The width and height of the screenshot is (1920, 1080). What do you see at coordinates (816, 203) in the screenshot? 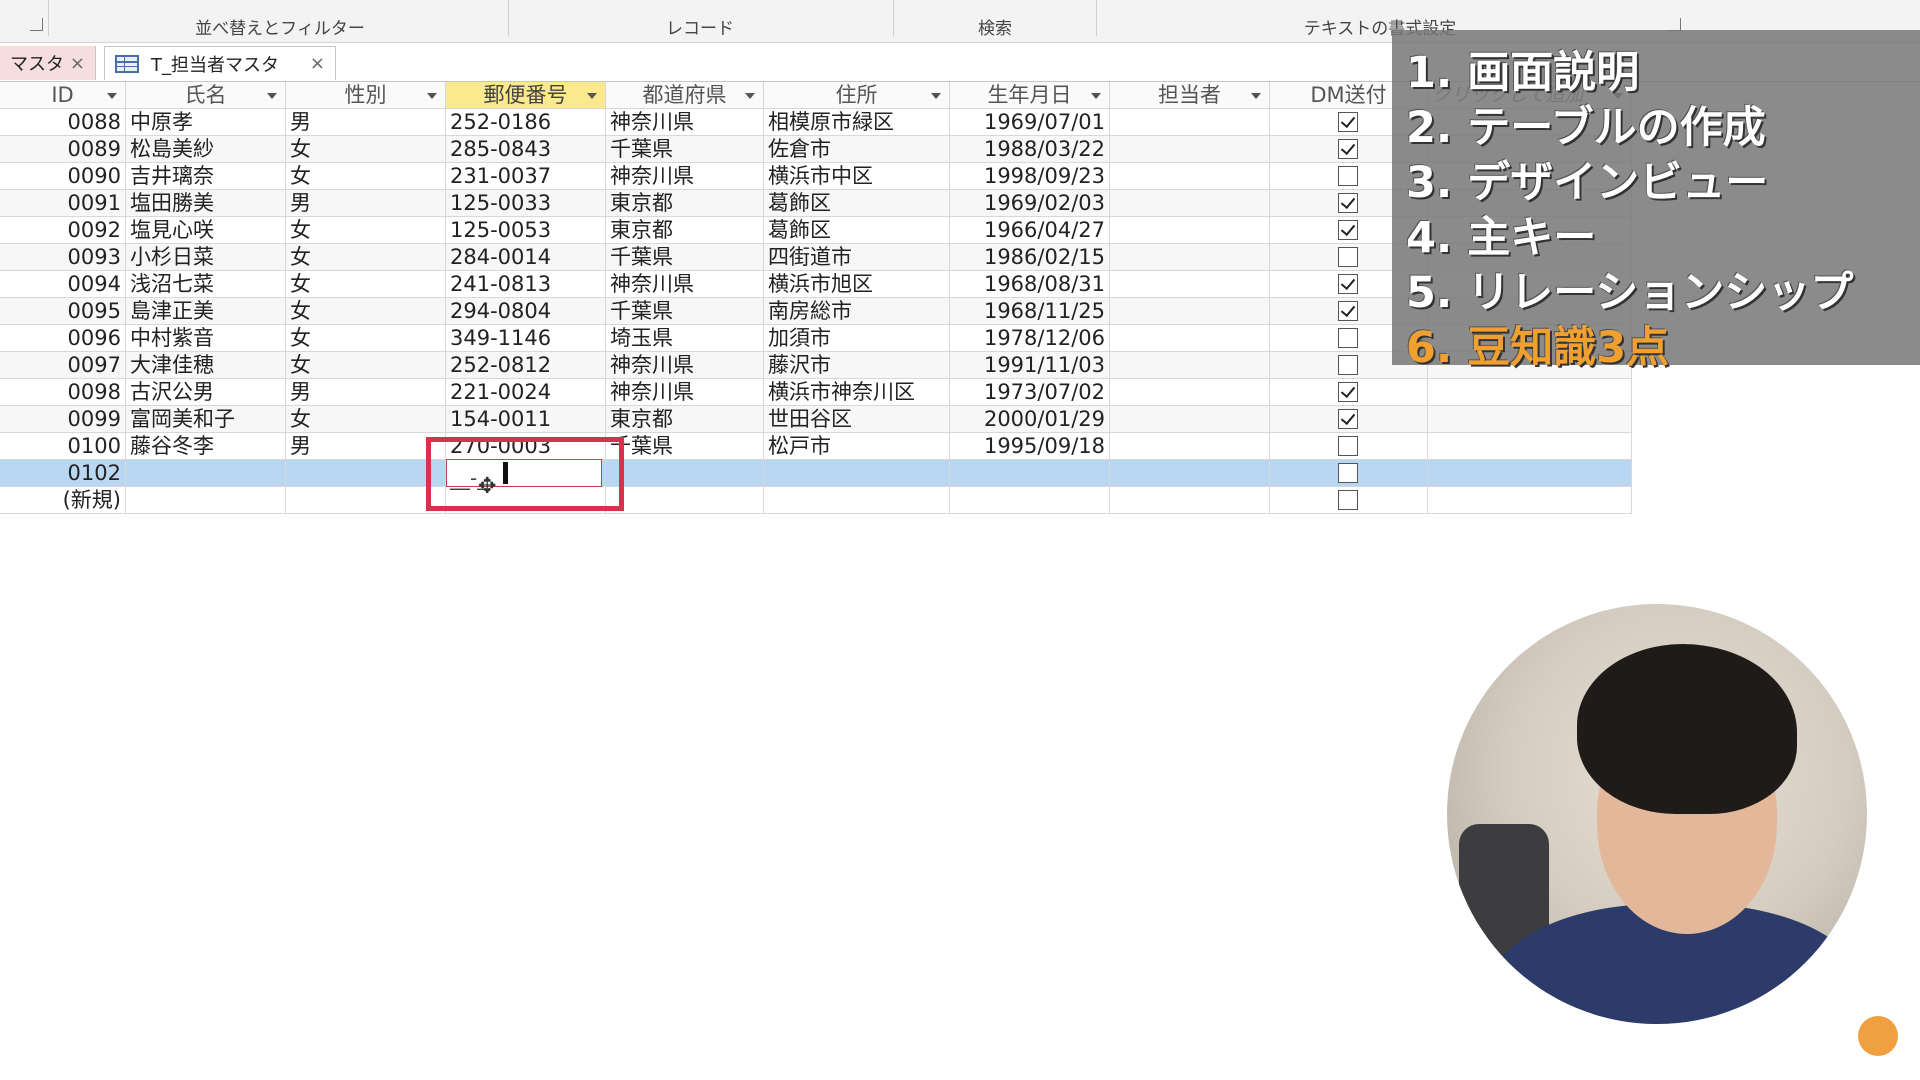
I see `table-row: 0091 塩田勝美男 125-0033 東京都 葛飾区 1969/02/03` at bounding box center [816, 203].